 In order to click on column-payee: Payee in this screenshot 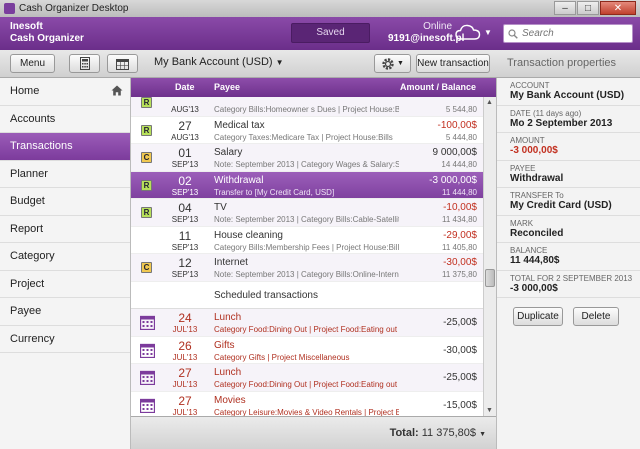, I will do `click(227, 87)`.